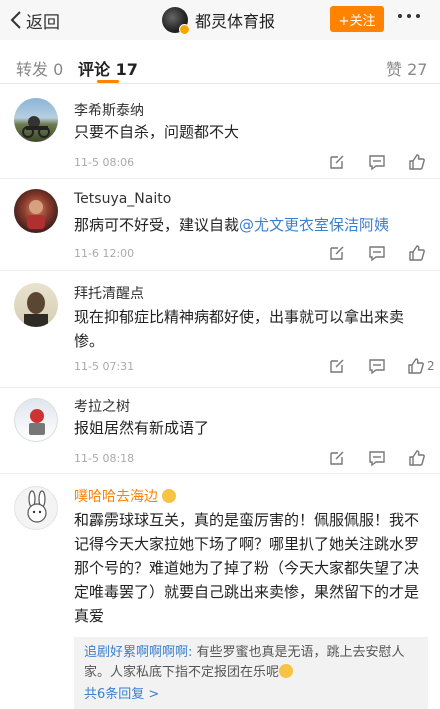 This screenshot has width=440, height=709. What do you see at coordinates (394, 69) in the screenshot?
I see `tab-likes-label: 赞` at bounding box center [394, 69].